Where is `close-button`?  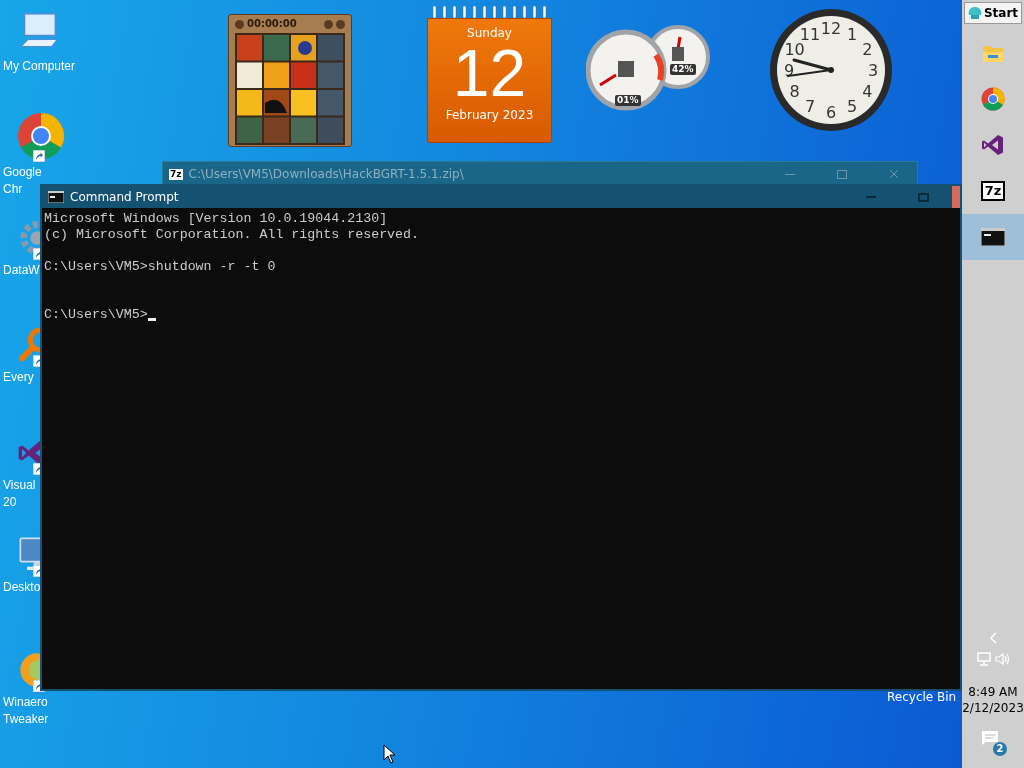
close-button is located at coordinates (956, 197).